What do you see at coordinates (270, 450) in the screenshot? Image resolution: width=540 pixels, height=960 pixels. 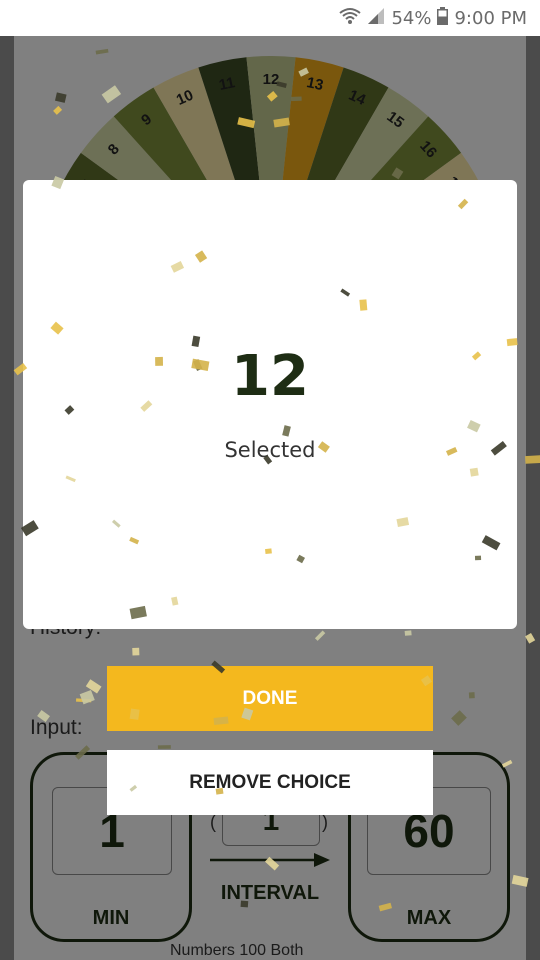 I see `selected-caption: Selected` at bounding box center [270, 450].